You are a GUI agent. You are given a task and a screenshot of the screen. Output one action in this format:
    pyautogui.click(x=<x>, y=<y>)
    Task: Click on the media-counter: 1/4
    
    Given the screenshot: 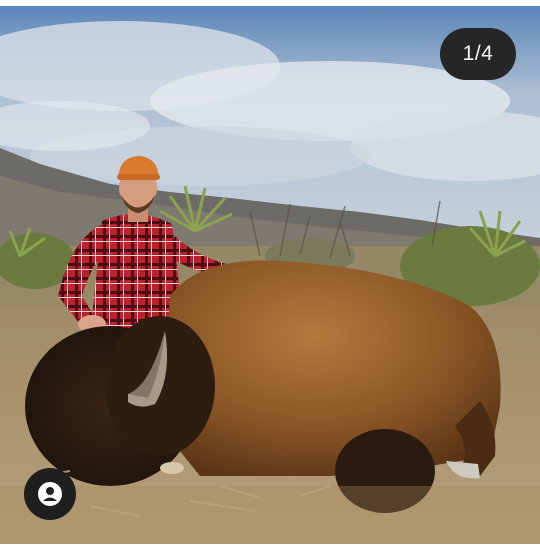 What is the action you would take?
    pyautogui.click(x=478, y=54)
    